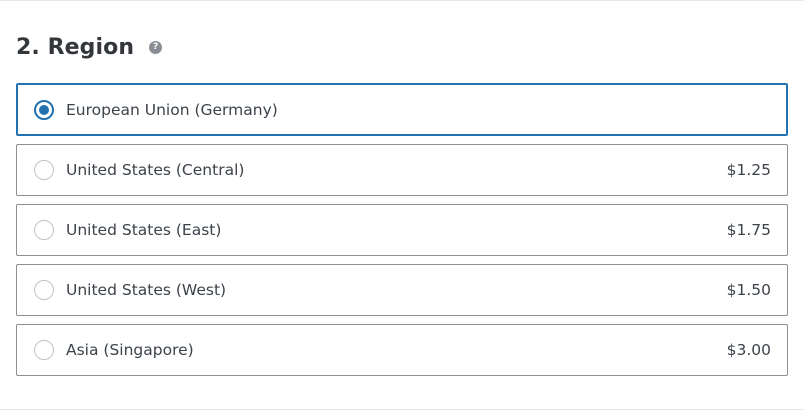 The height and width of the screenshot is (410, 804). I want to click on question-icon: ?, so click(156, 47).